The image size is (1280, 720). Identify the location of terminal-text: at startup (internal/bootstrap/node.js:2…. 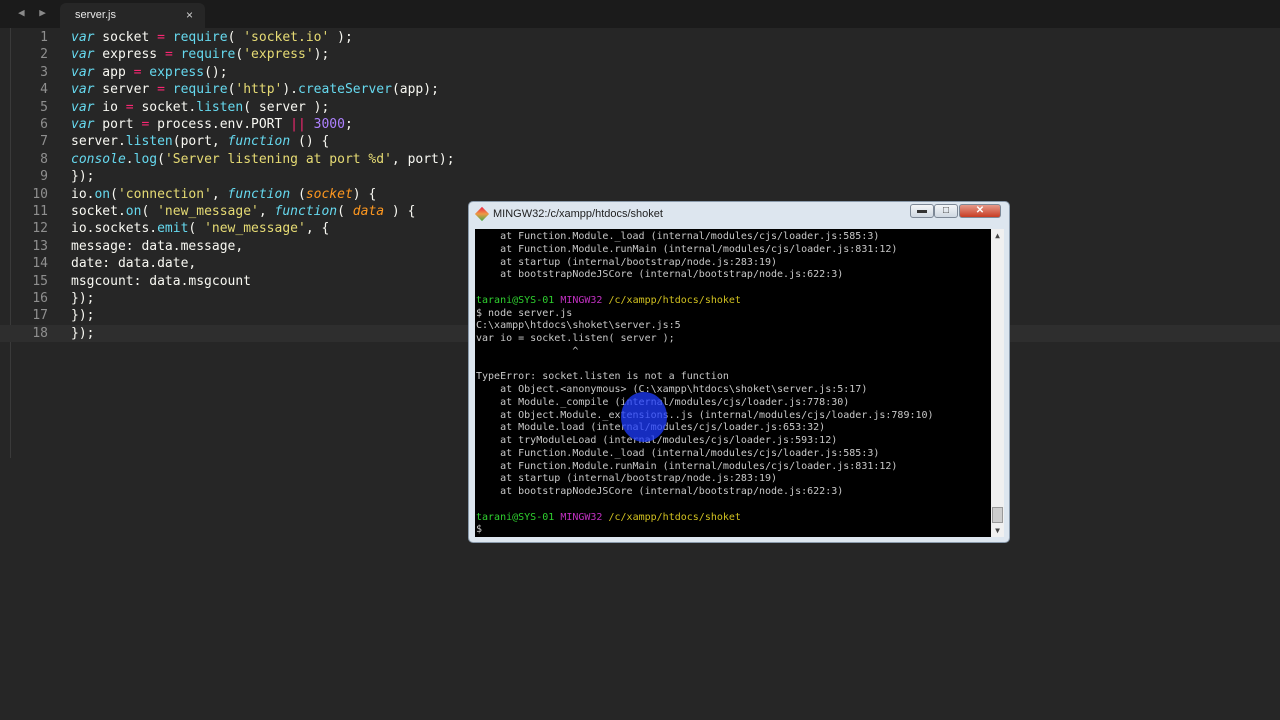
(627, 262).